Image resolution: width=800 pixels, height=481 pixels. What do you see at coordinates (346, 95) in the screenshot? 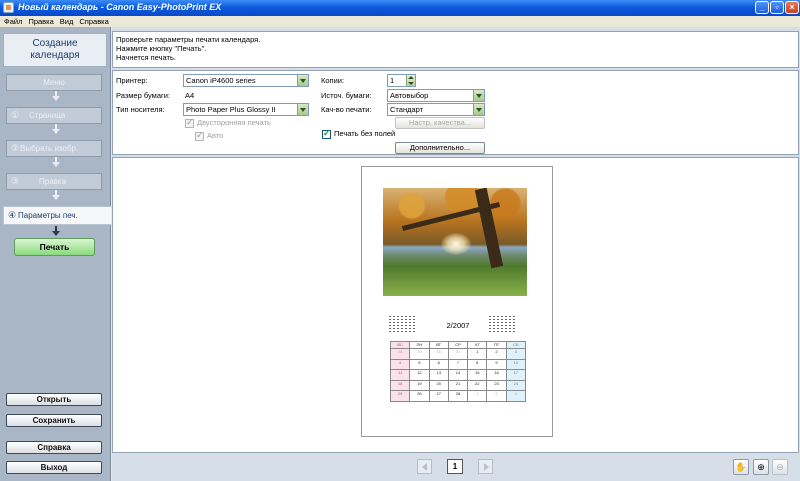
I see `paper-source-label: Источ. бумаги:` at bounding box center [346, 95].